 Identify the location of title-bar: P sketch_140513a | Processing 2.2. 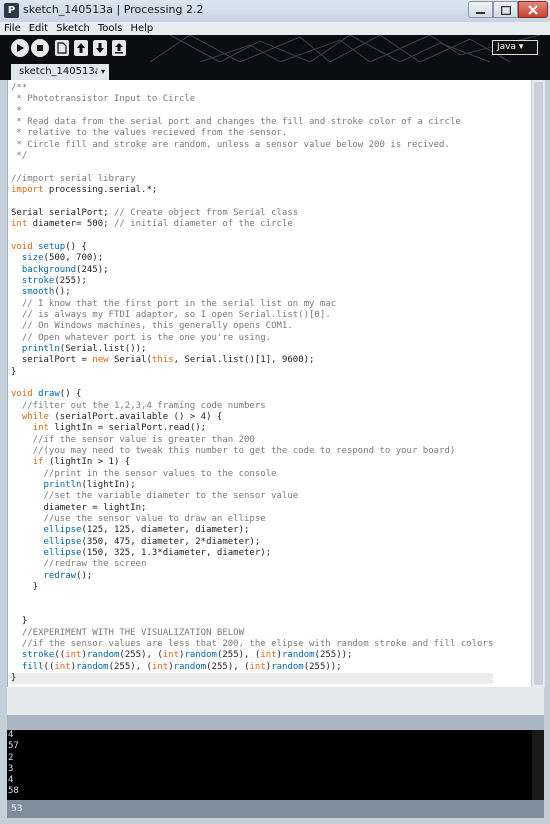
(275, 11).